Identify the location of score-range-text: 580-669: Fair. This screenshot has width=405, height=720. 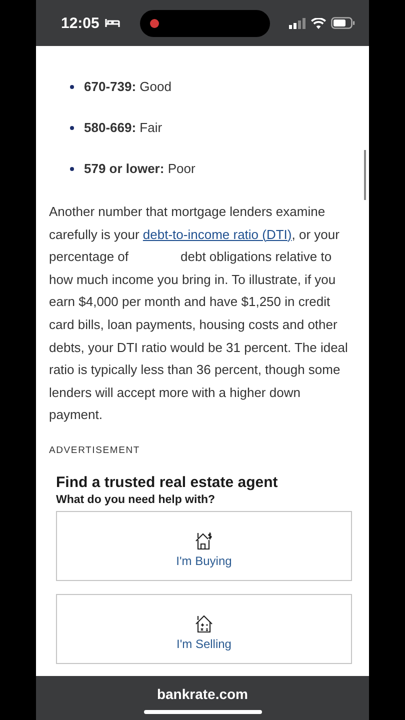
(123, 127).